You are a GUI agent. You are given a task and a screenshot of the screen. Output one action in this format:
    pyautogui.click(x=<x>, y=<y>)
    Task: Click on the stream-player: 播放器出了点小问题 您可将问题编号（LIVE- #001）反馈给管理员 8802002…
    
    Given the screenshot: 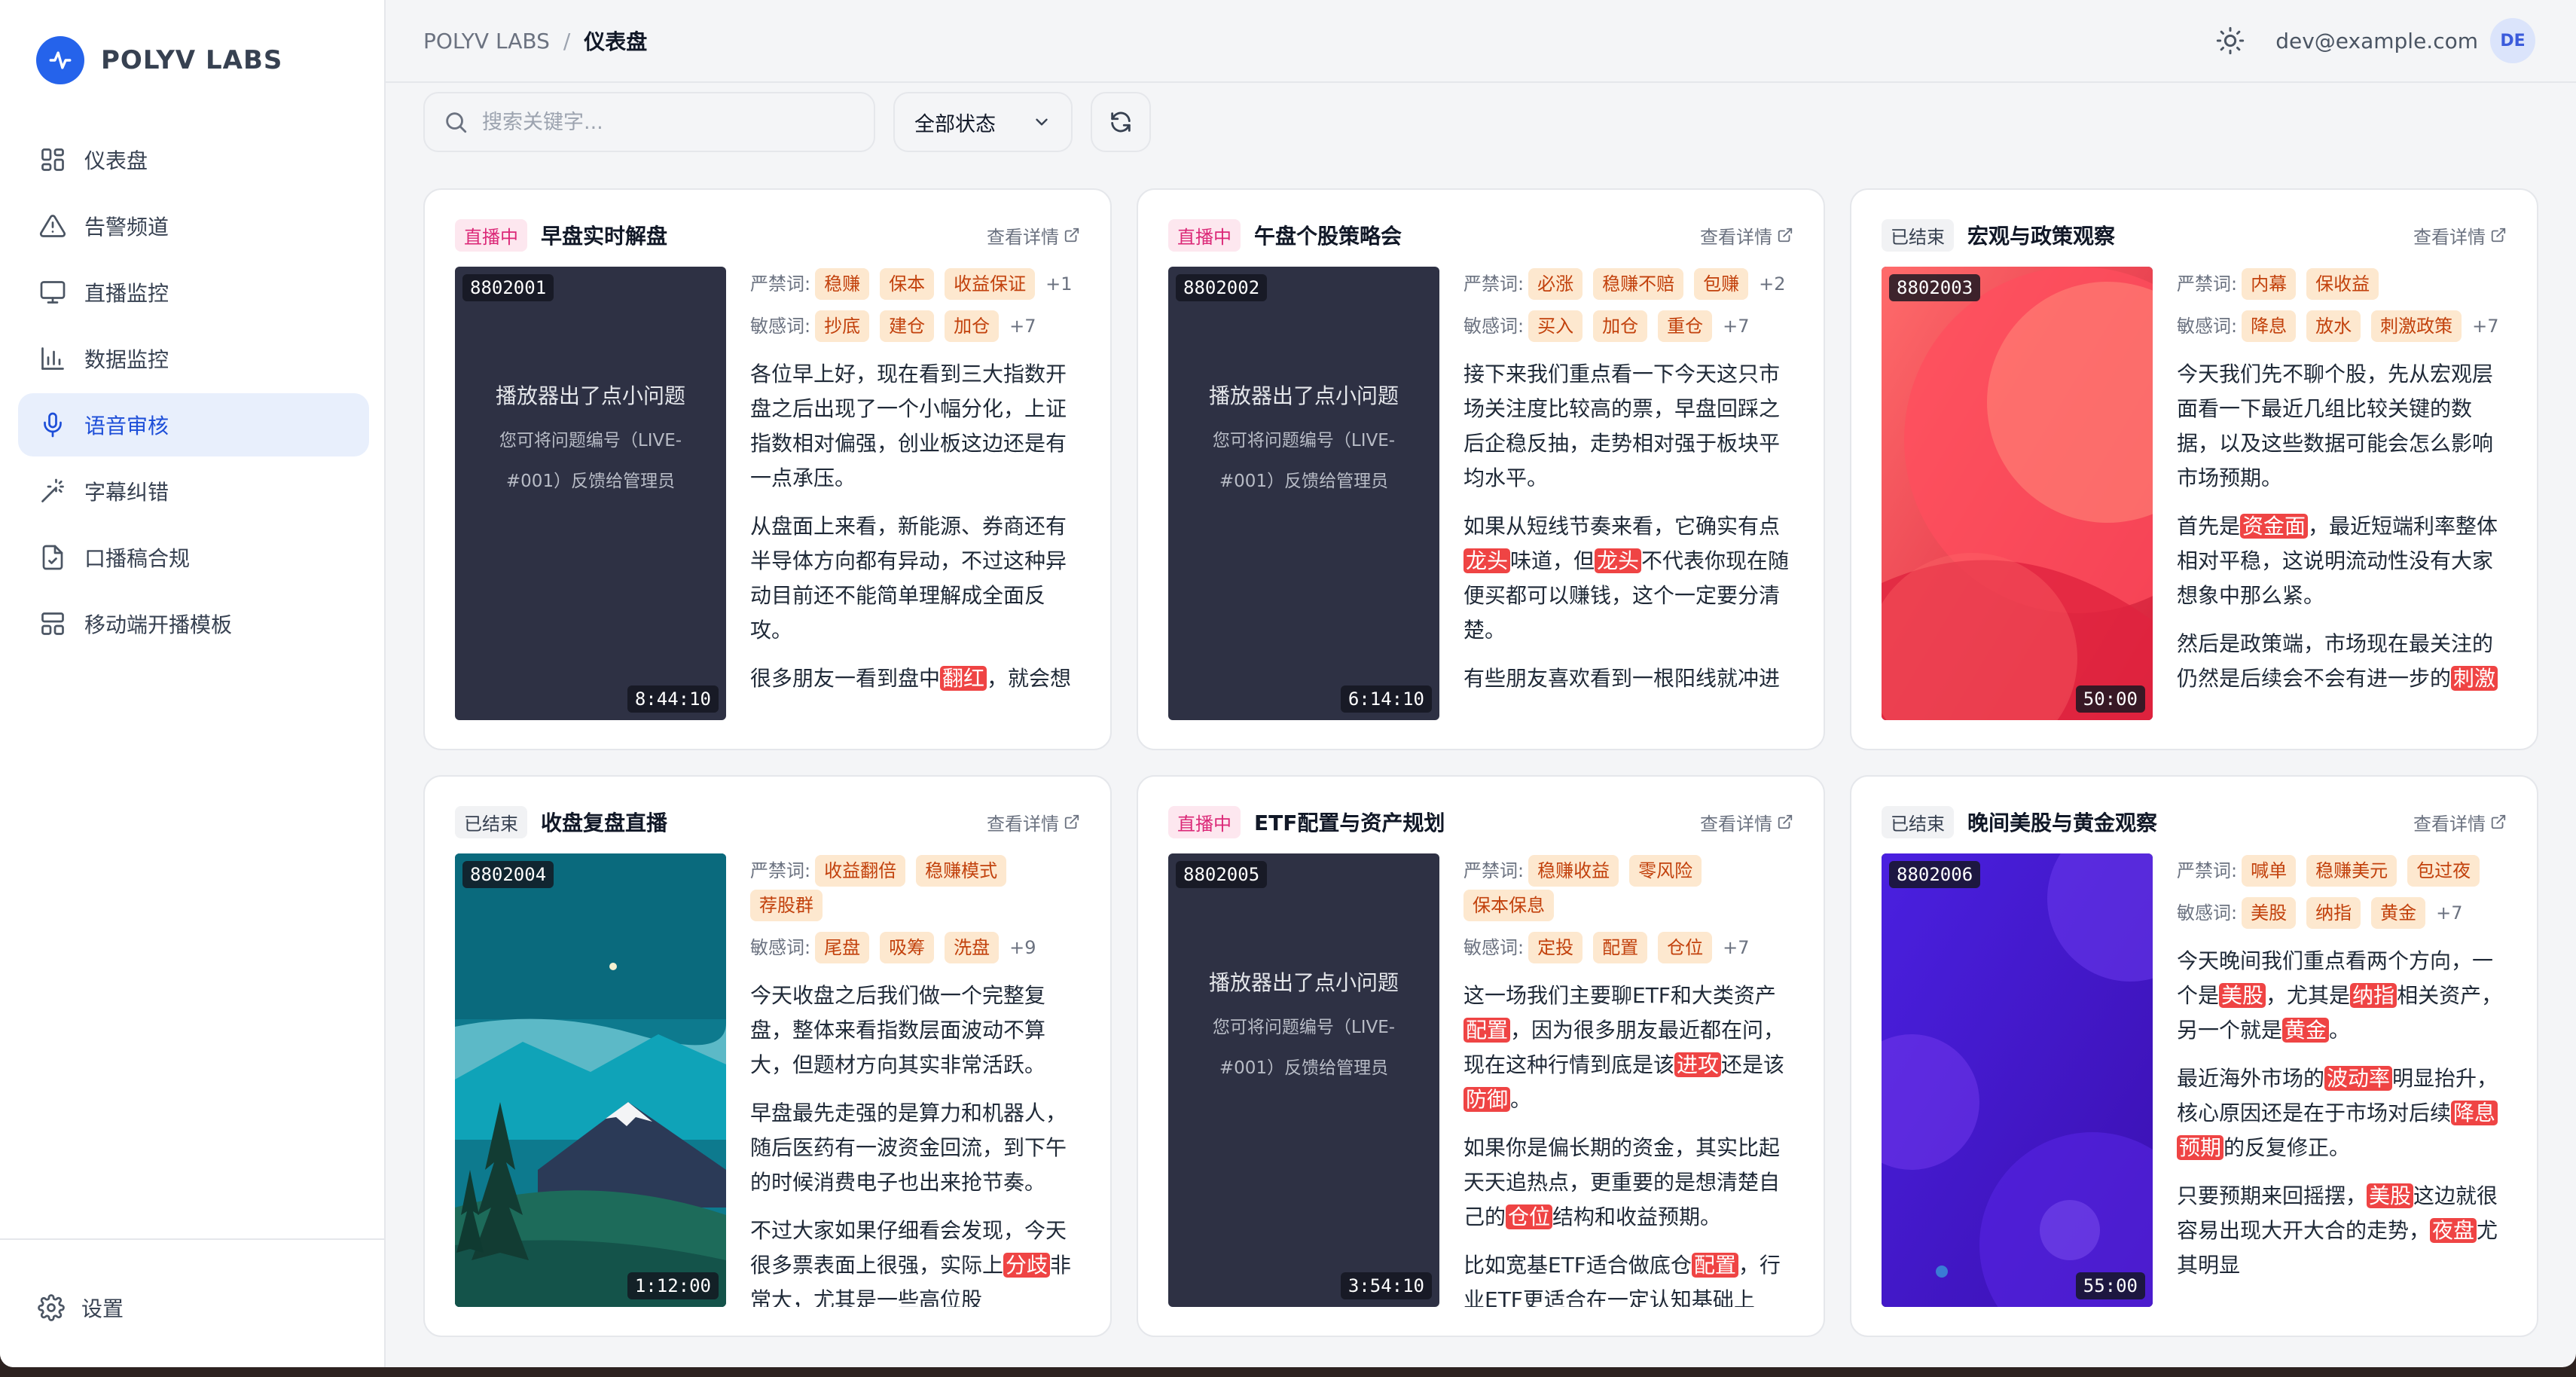 What is the action you would take?
    pyautogui.click(x=1304, y=493)
    